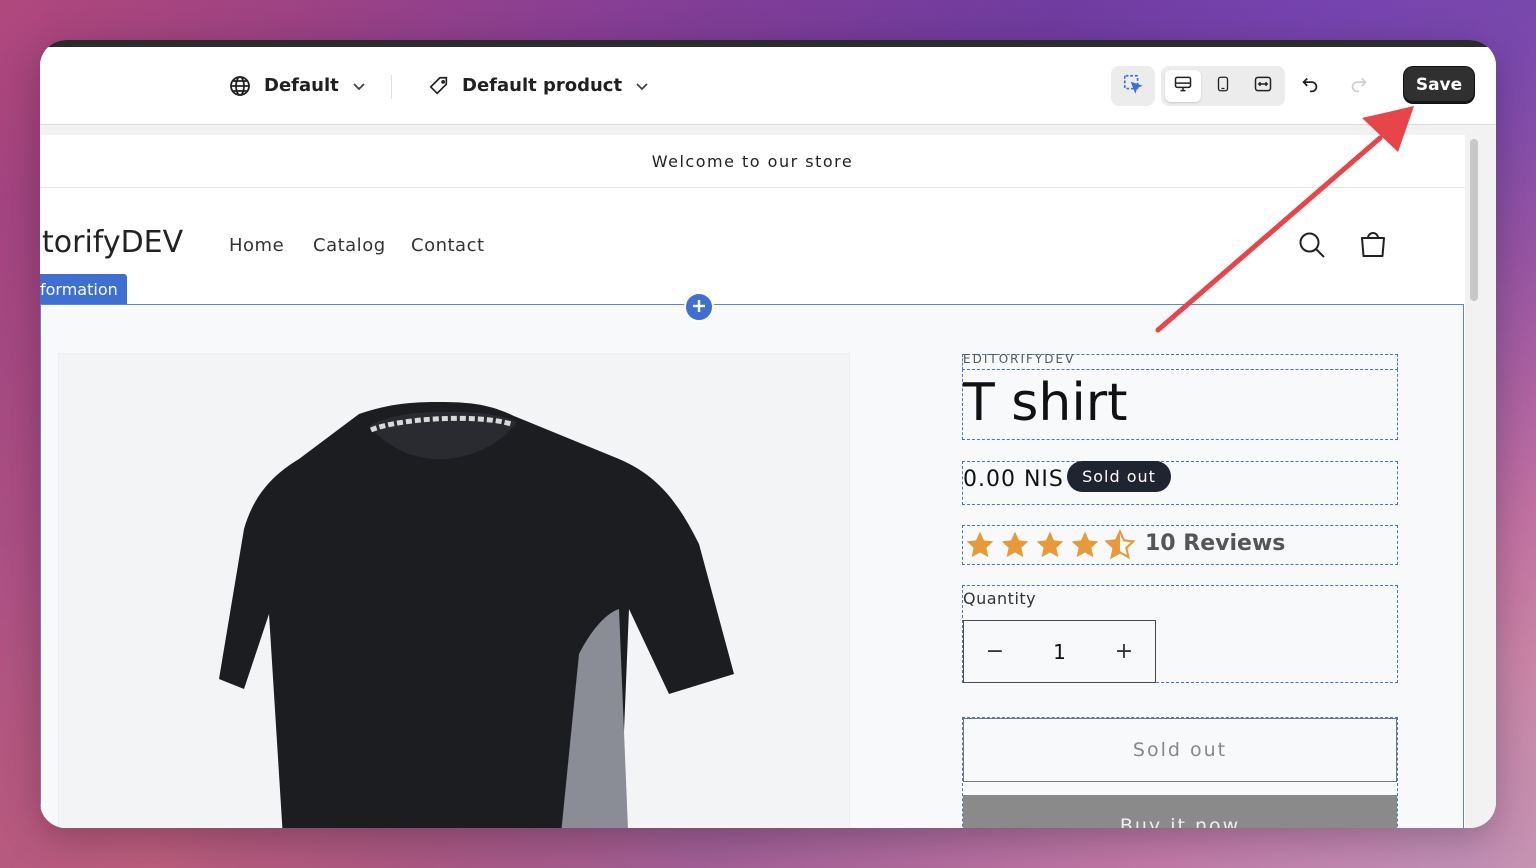 The image size is (1536, 868). Describe the element at coordinates (1124, 651) in the screenshot. I see `quantity-increase-button: +` at that location.